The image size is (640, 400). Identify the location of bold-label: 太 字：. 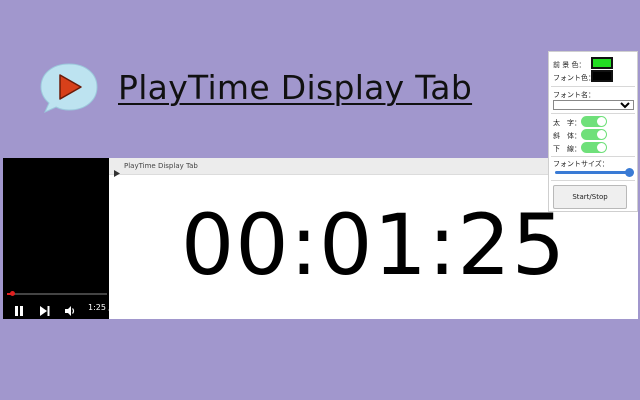
(567, 123).